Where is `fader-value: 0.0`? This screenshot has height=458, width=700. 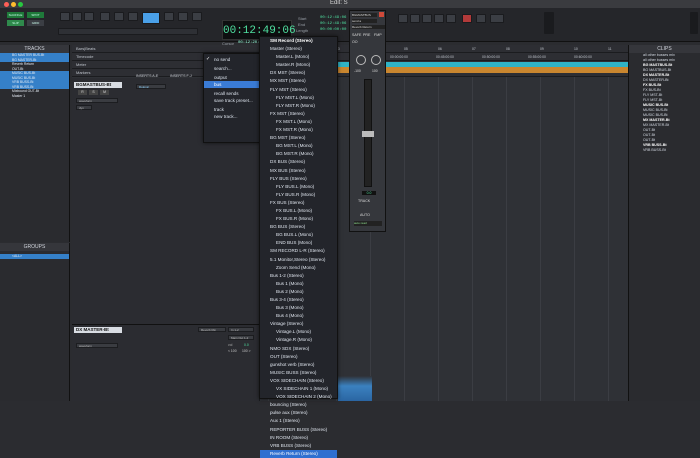
fader-value: 0.0 is located at coordinates (369, 193).